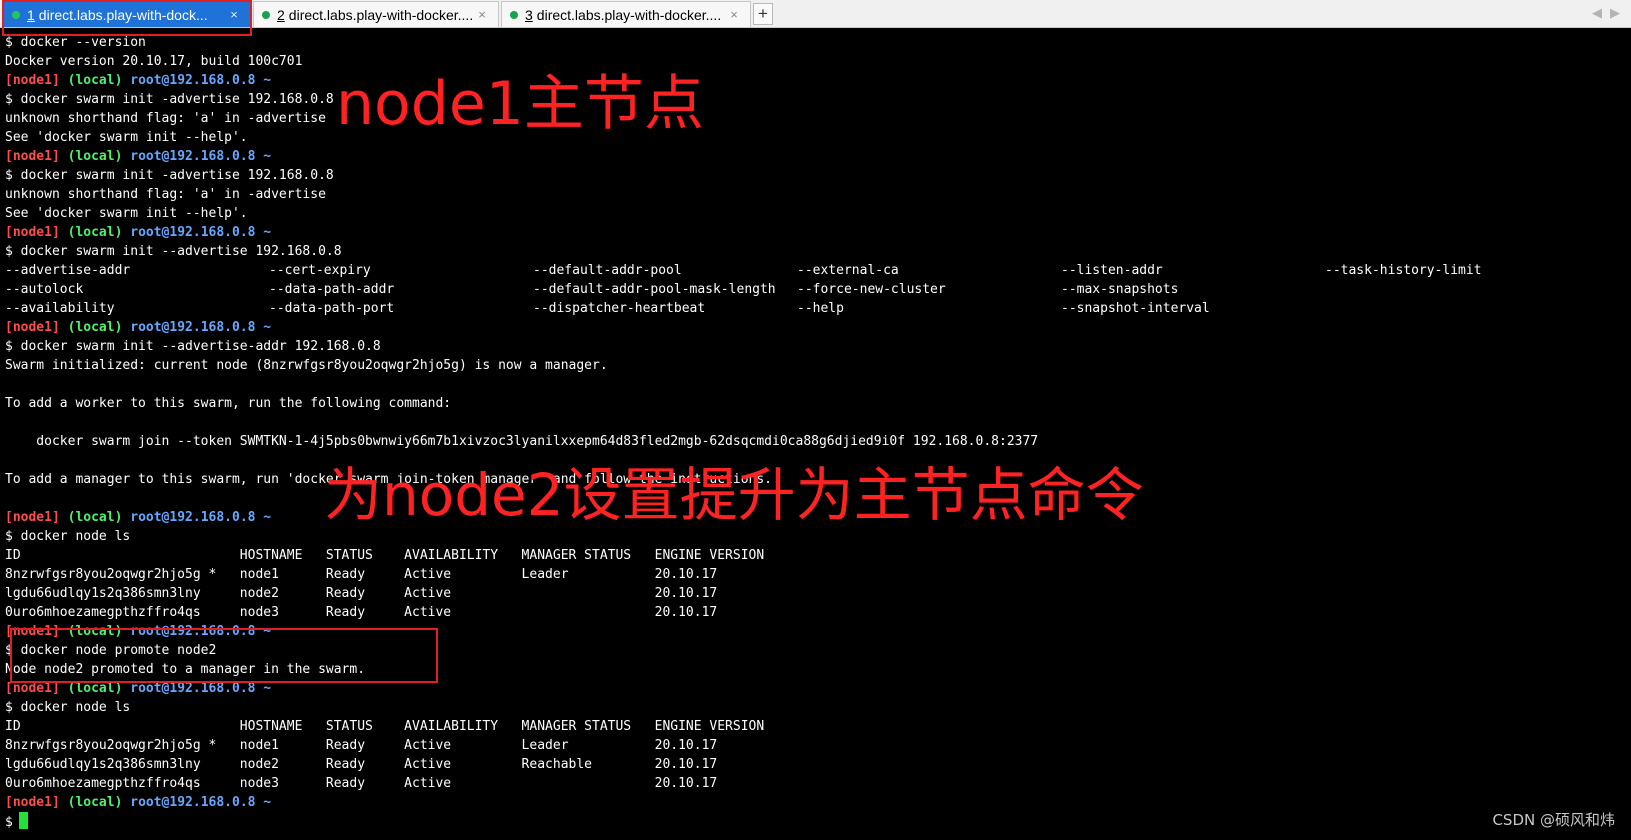  What do you see at coordinates (154, 61) in the screenshot?
I see `terminal-line: Docker version 20.10.17, build 100c701` at bounding box center [154, 61].